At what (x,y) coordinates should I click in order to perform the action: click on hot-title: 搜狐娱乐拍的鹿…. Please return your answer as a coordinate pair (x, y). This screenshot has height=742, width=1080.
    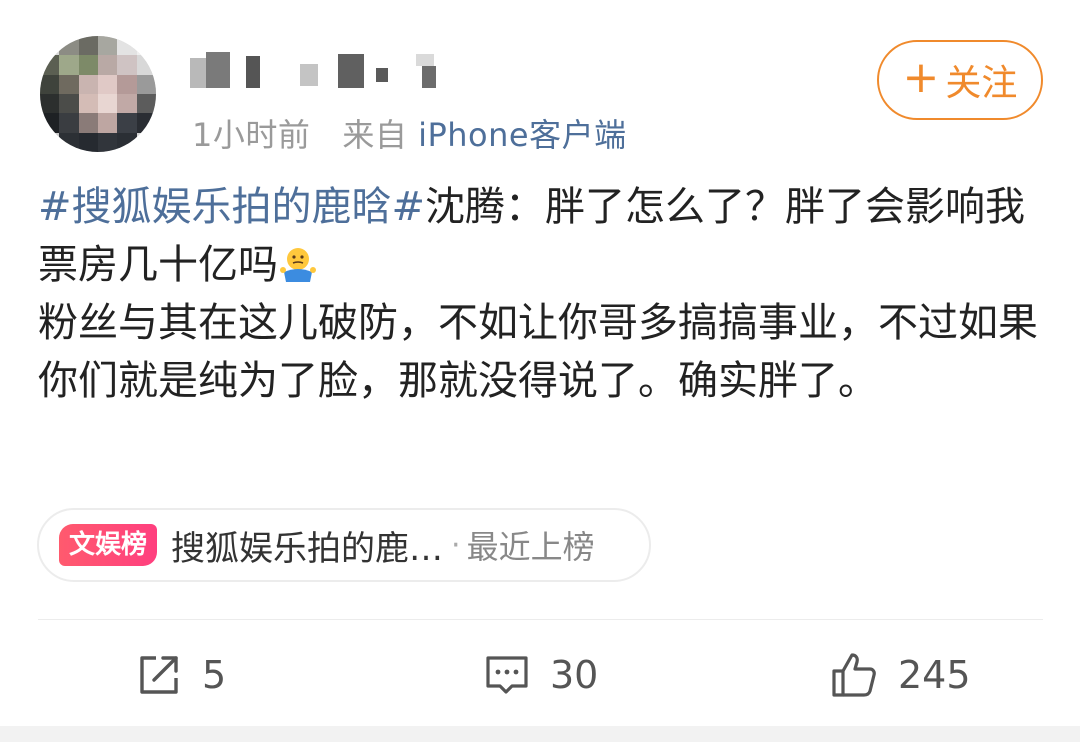
    Looking at the image, I should click on (307, 548).